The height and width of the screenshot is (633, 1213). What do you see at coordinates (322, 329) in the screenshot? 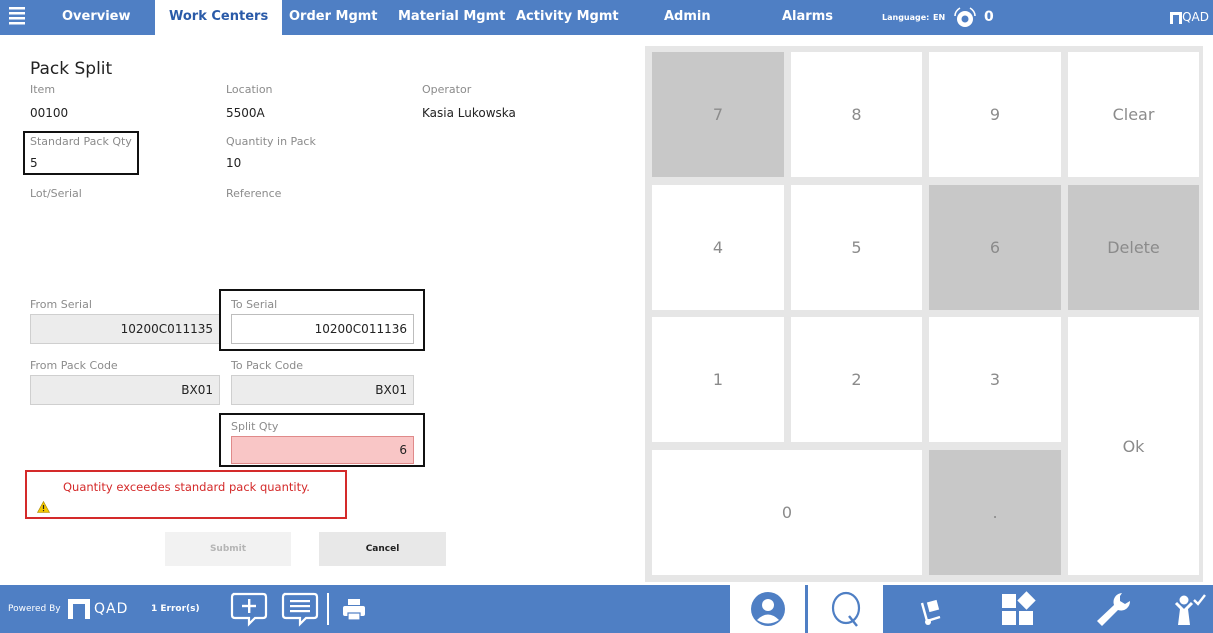
I see `to-serial-input: 10200C011136` at bounding box center [322, 329].